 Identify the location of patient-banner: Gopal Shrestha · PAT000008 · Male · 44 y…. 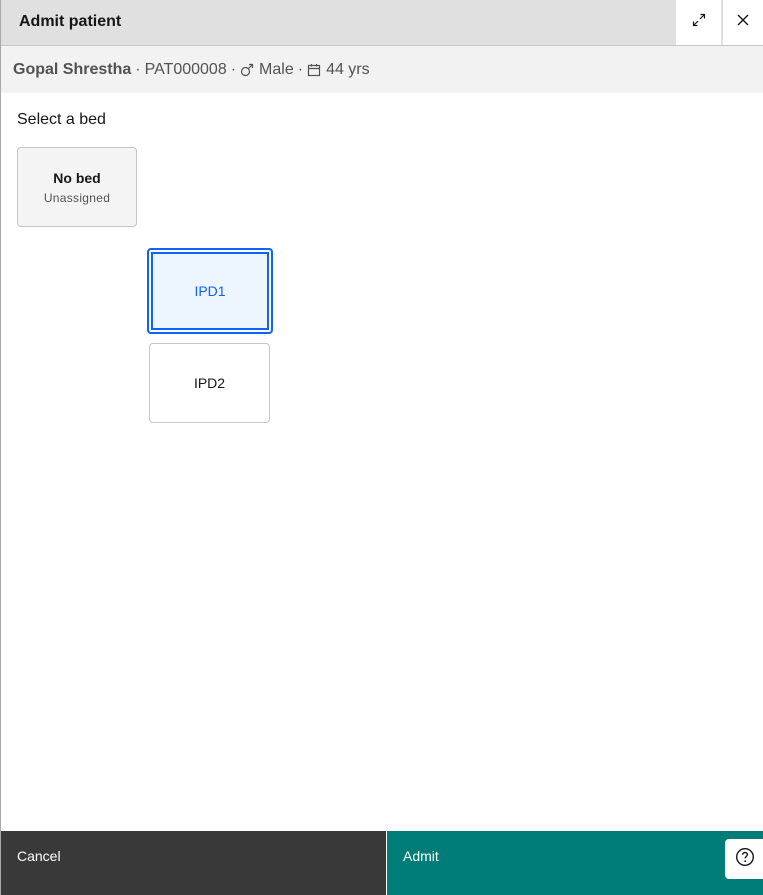
(382, 69).